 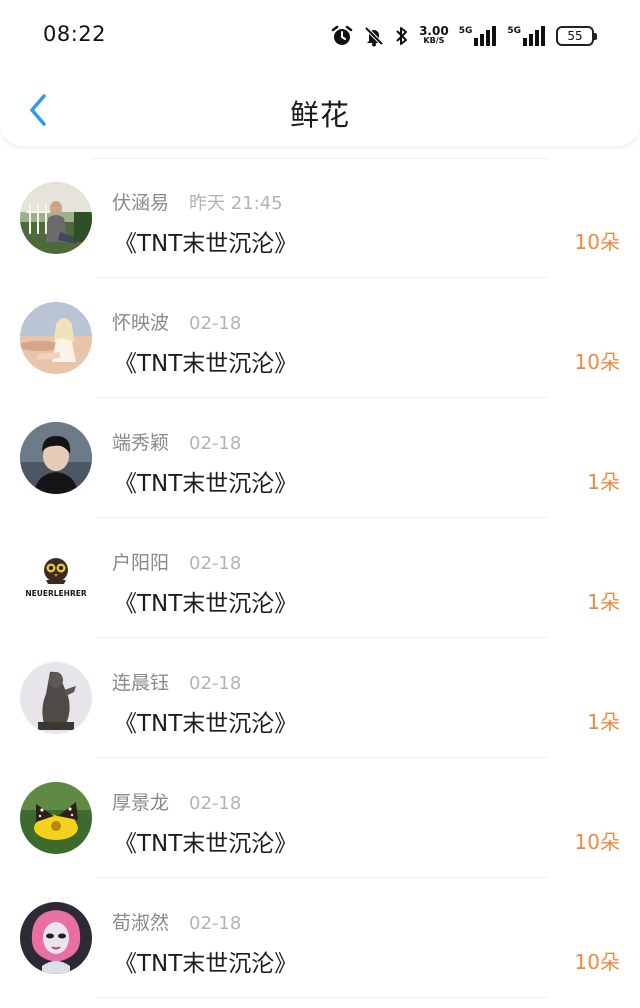 I want to click on avatar: NEUERLEHRER, so click(x=56, y=578).